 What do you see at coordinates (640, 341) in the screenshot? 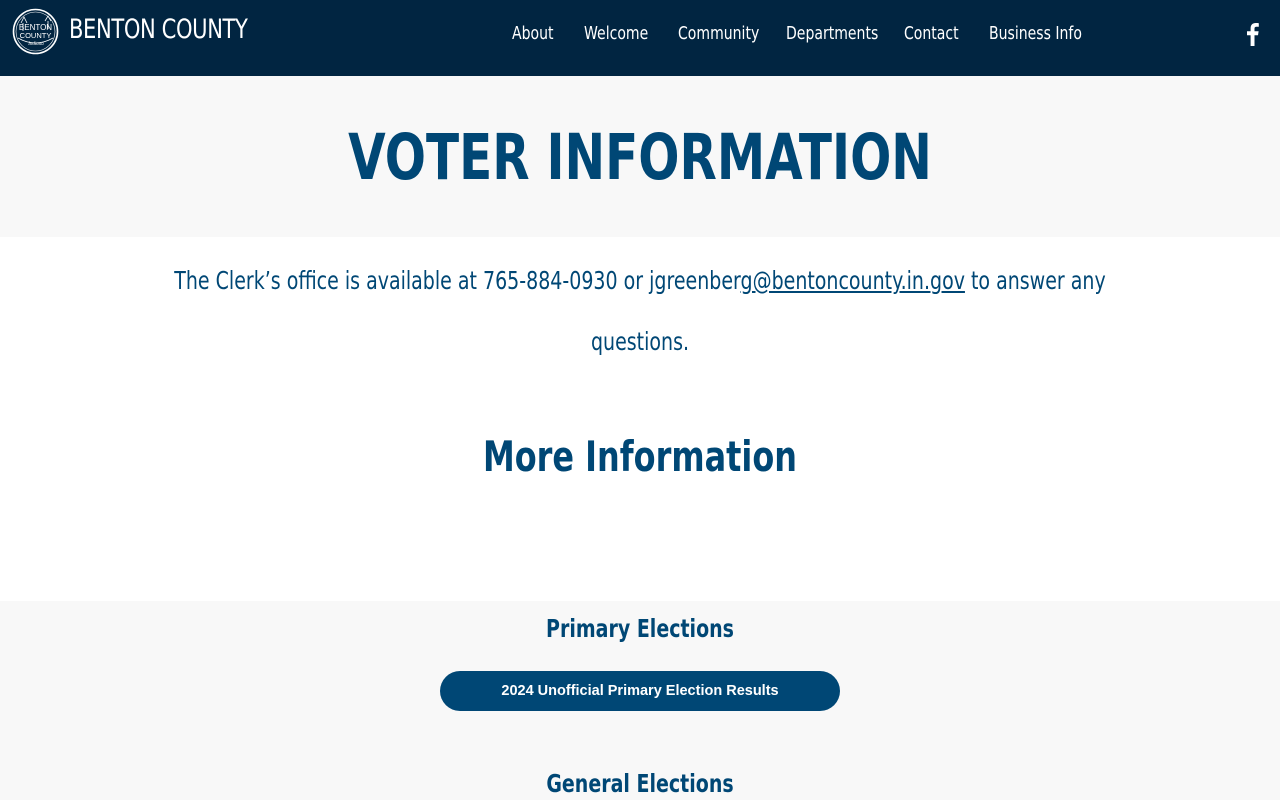
I see `contact-line-2: questions.` at bounding box center [640, 341].